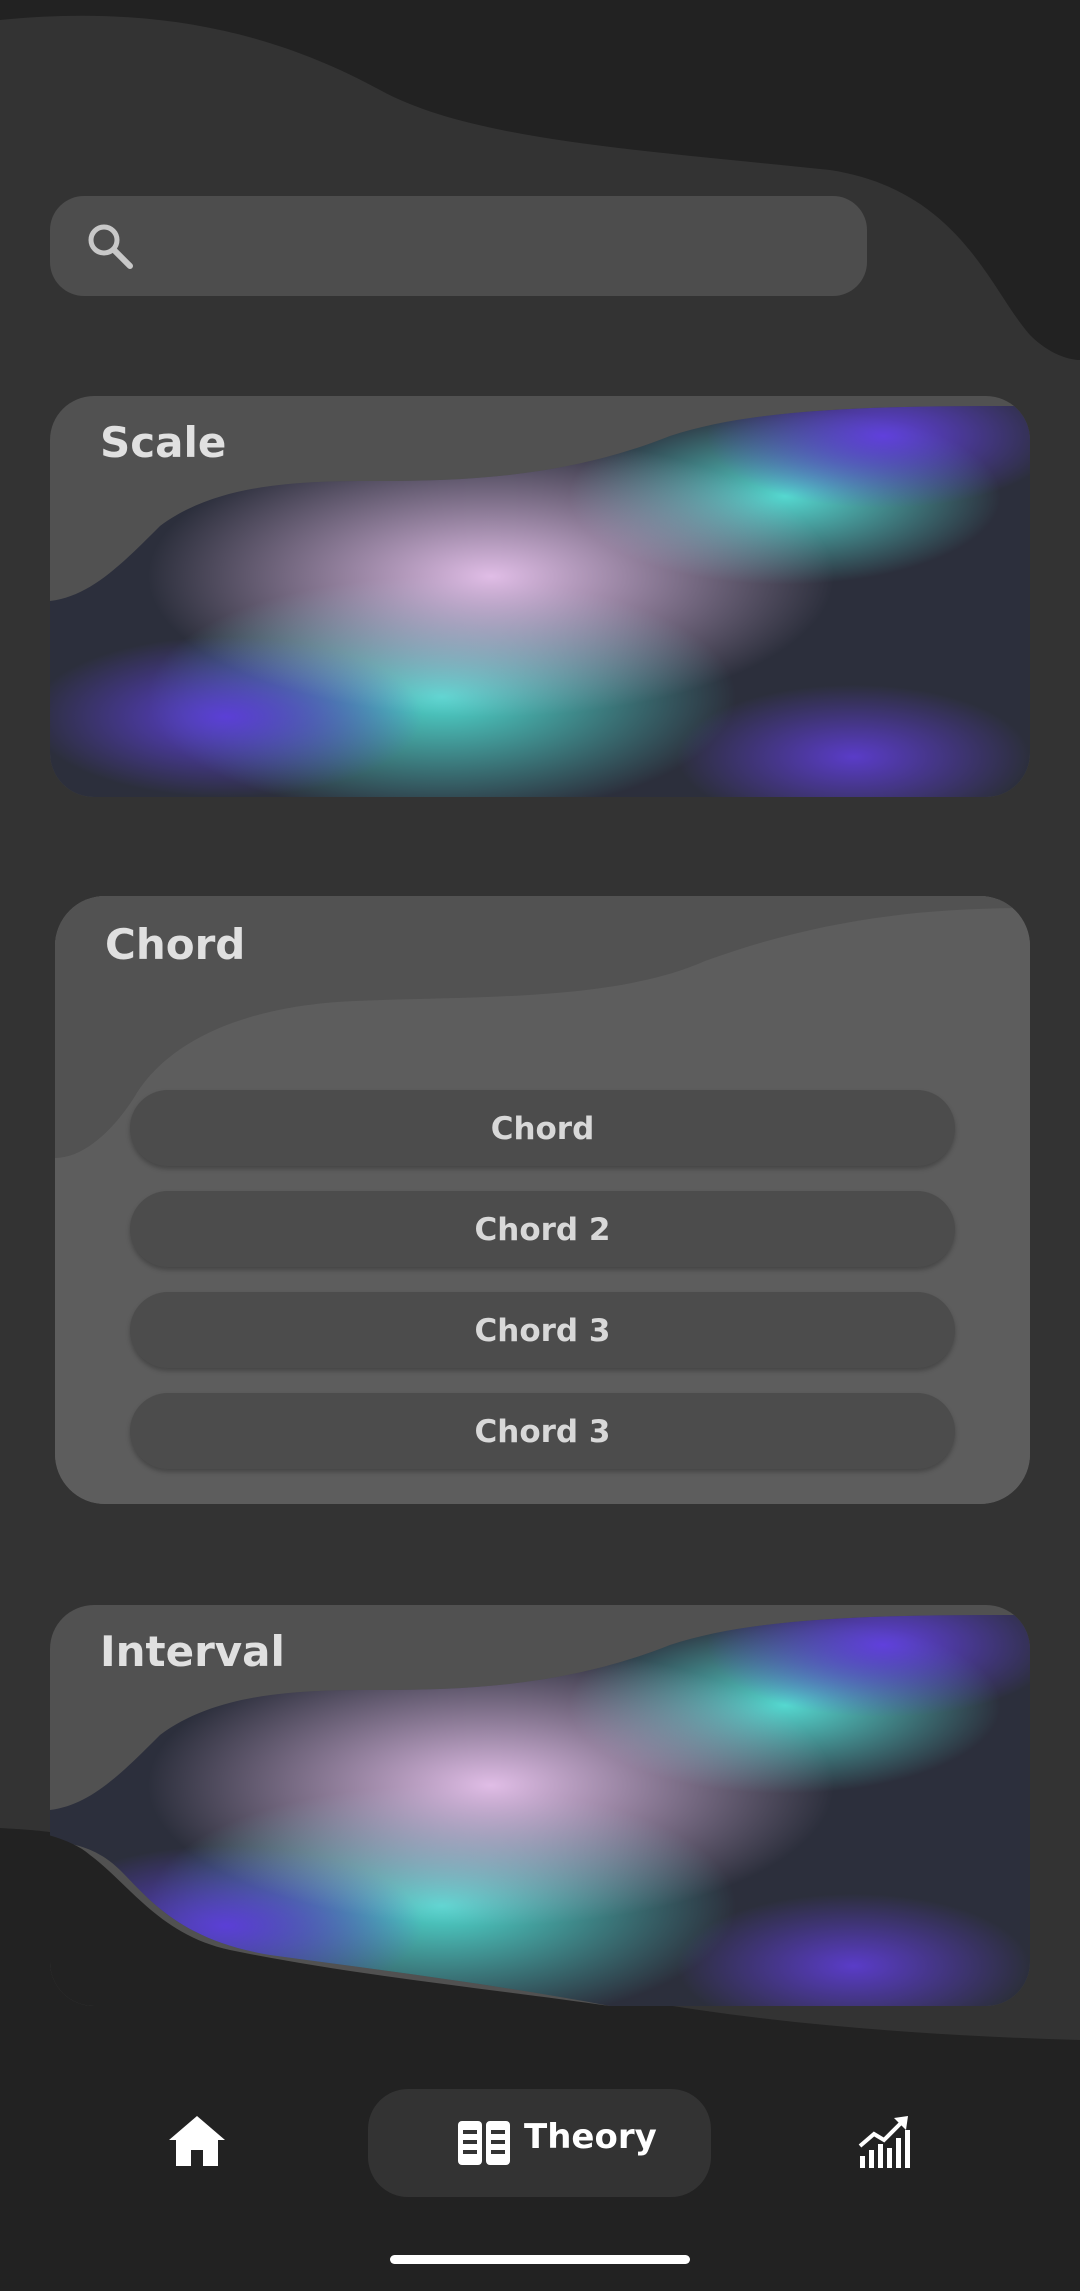 The image size is (1080, 2291). I want to click on chord-card-title: Chord, so click(175, 944).